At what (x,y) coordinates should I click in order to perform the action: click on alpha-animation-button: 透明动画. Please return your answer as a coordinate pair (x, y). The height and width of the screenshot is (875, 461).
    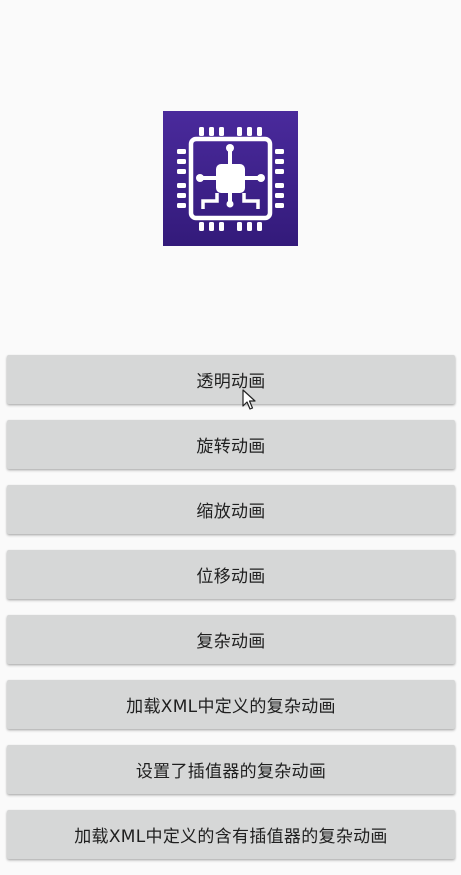
    Looking at the image, I should click on (231, 379).